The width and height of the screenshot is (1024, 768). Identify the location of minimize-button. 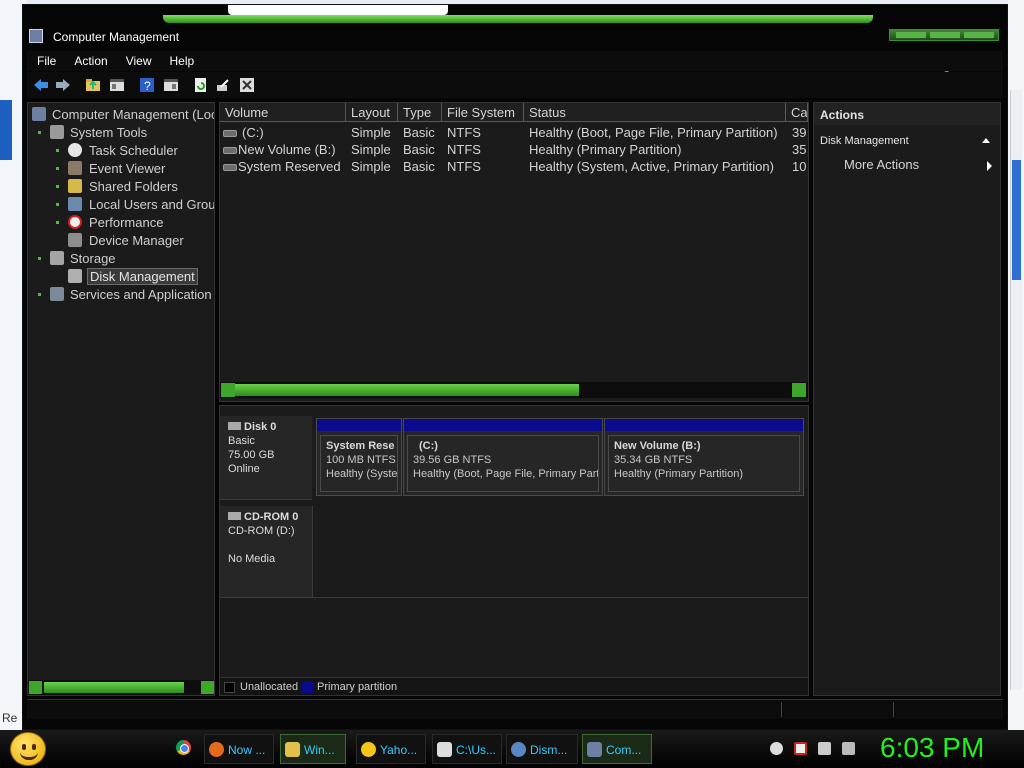
(911, 35).